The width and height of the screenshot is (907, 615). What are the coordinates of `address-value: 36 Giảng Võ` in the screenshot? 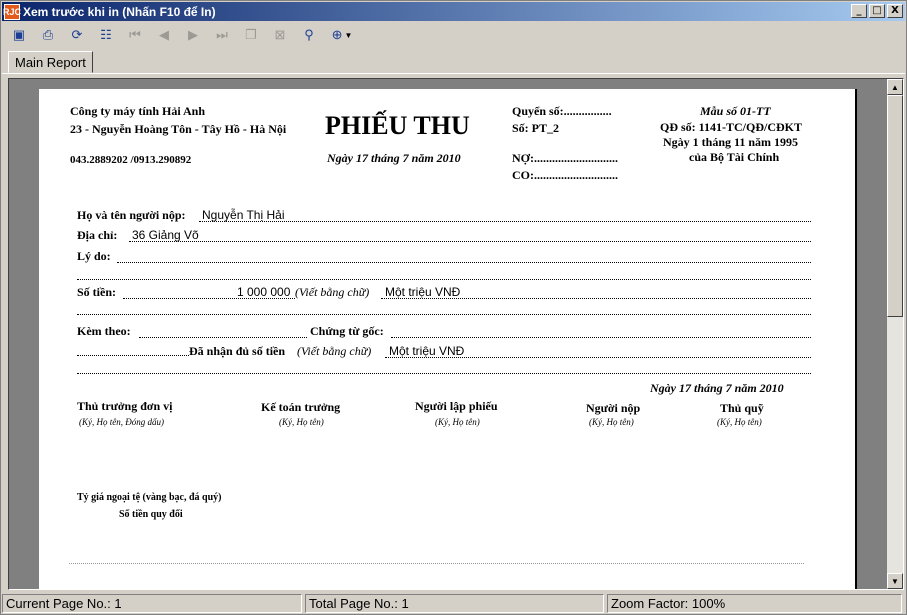 It's located at (165, 235).